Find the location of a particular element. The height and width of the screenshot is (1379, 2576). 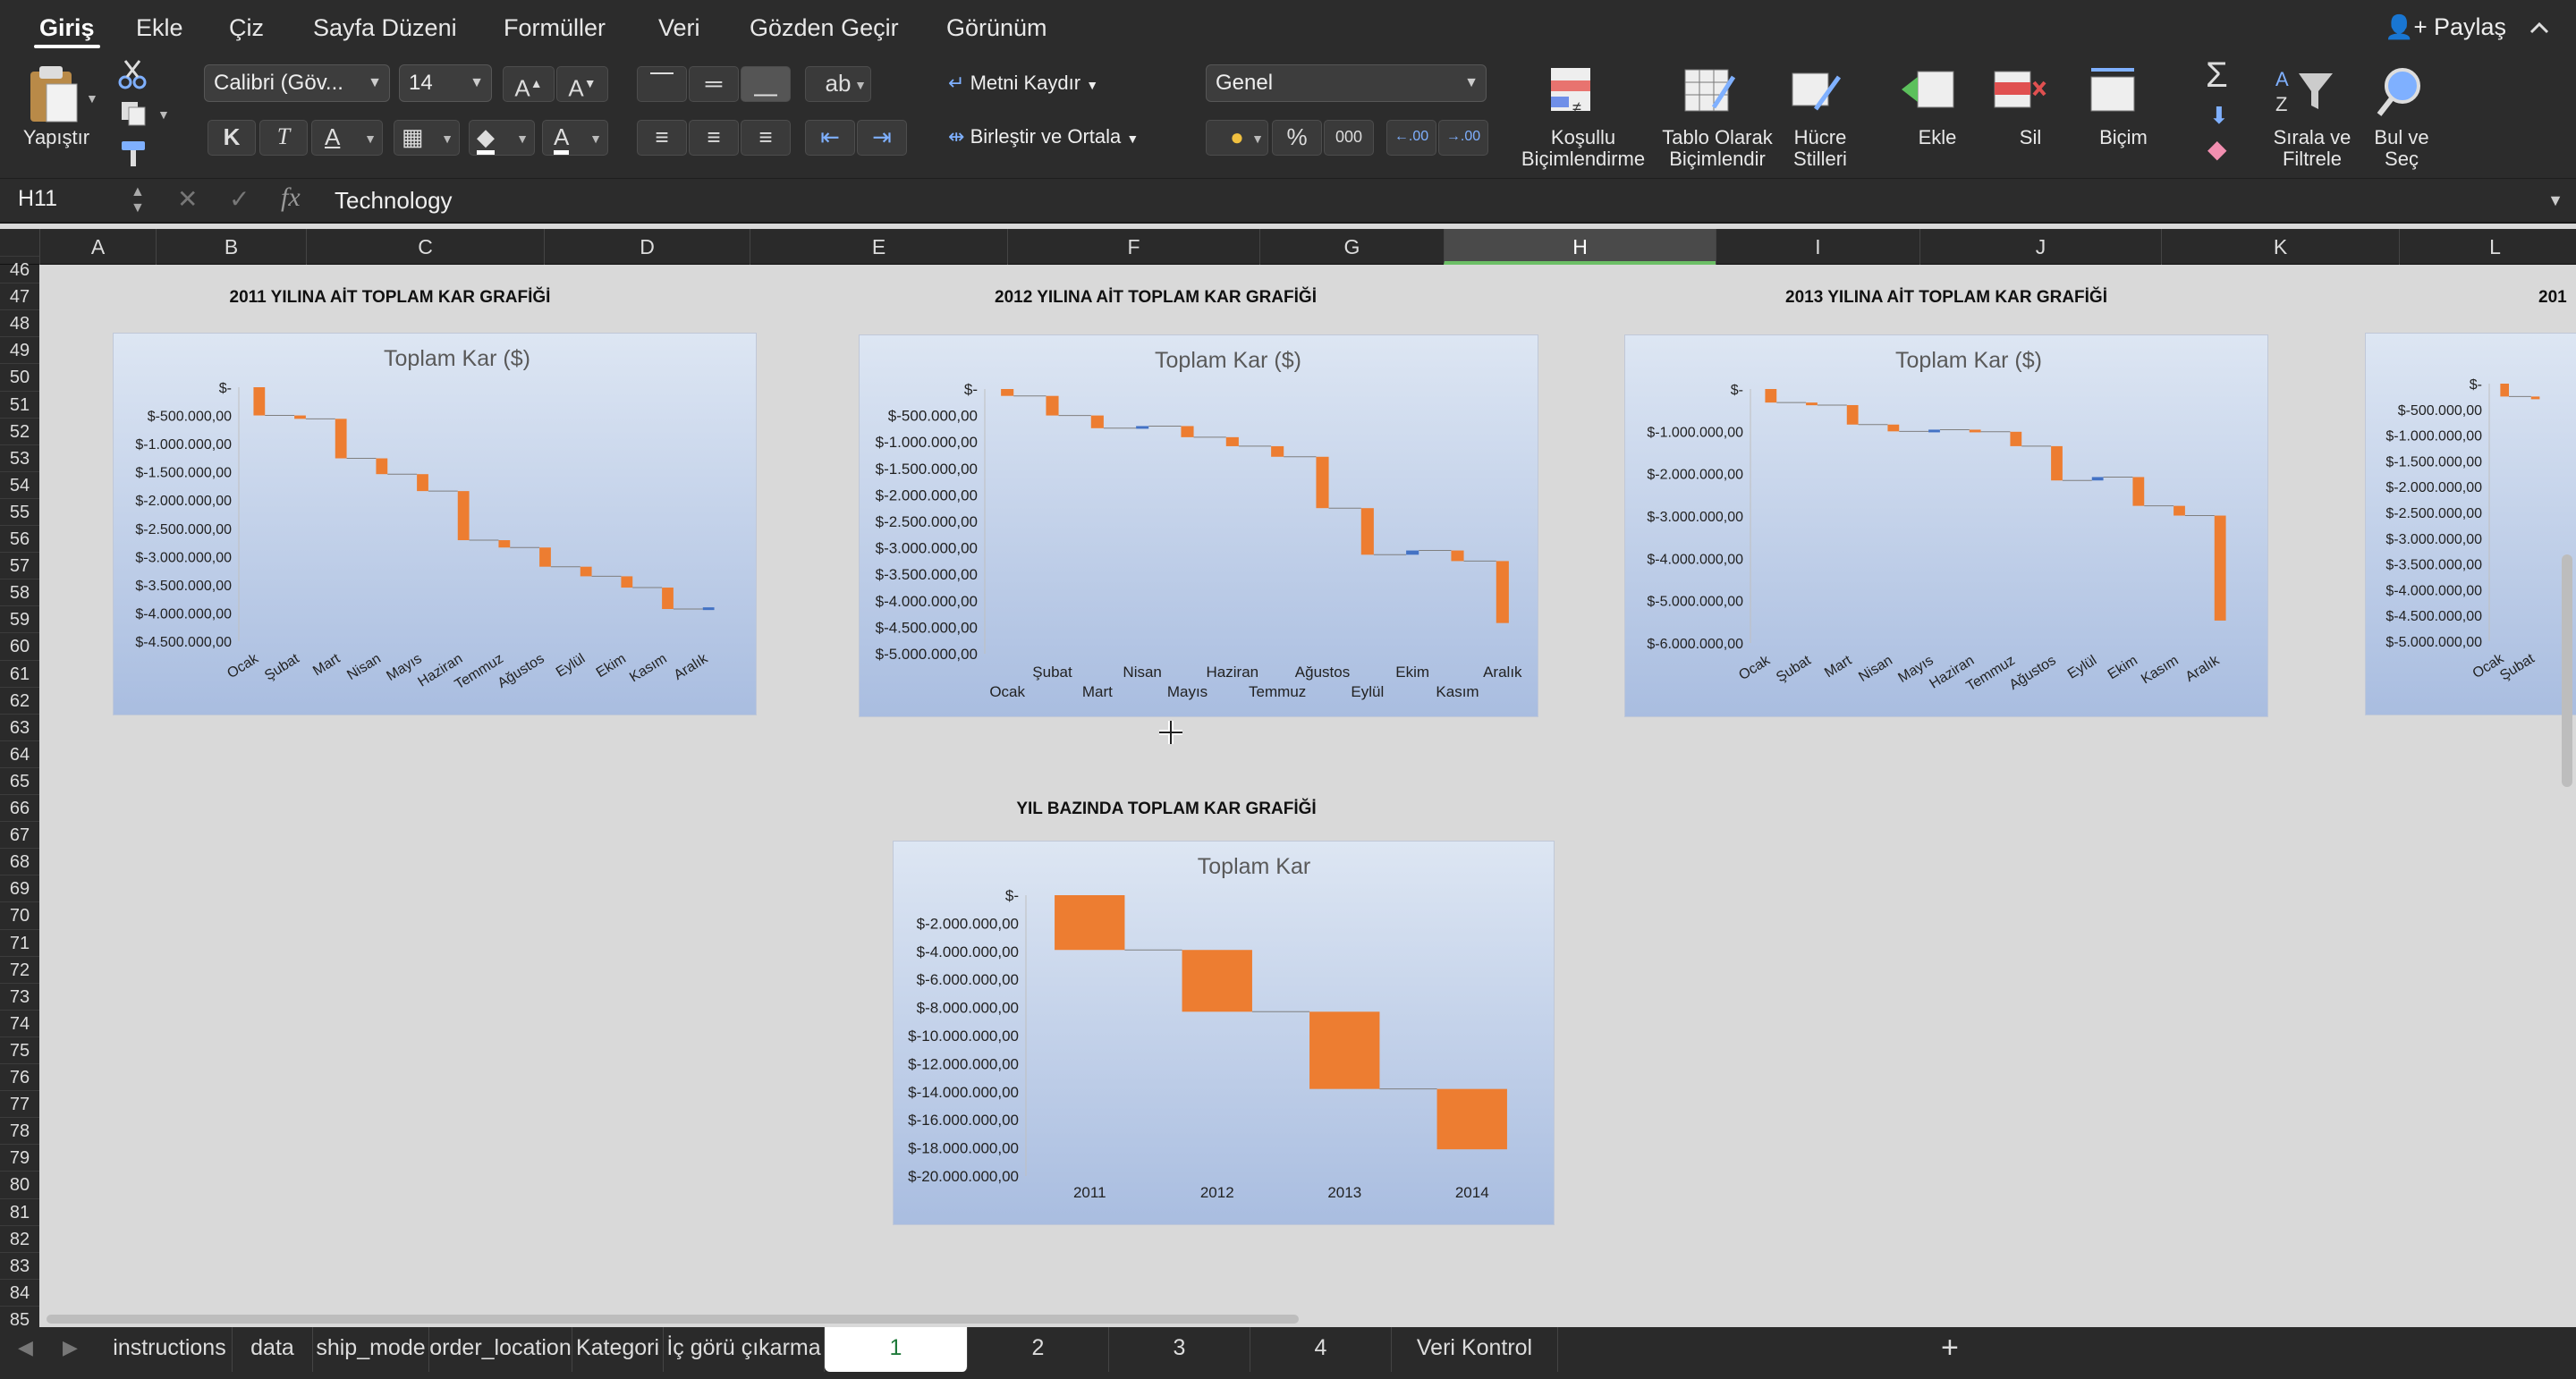

borders-button: ▦ ▼ is located at coordinates (427, 138).